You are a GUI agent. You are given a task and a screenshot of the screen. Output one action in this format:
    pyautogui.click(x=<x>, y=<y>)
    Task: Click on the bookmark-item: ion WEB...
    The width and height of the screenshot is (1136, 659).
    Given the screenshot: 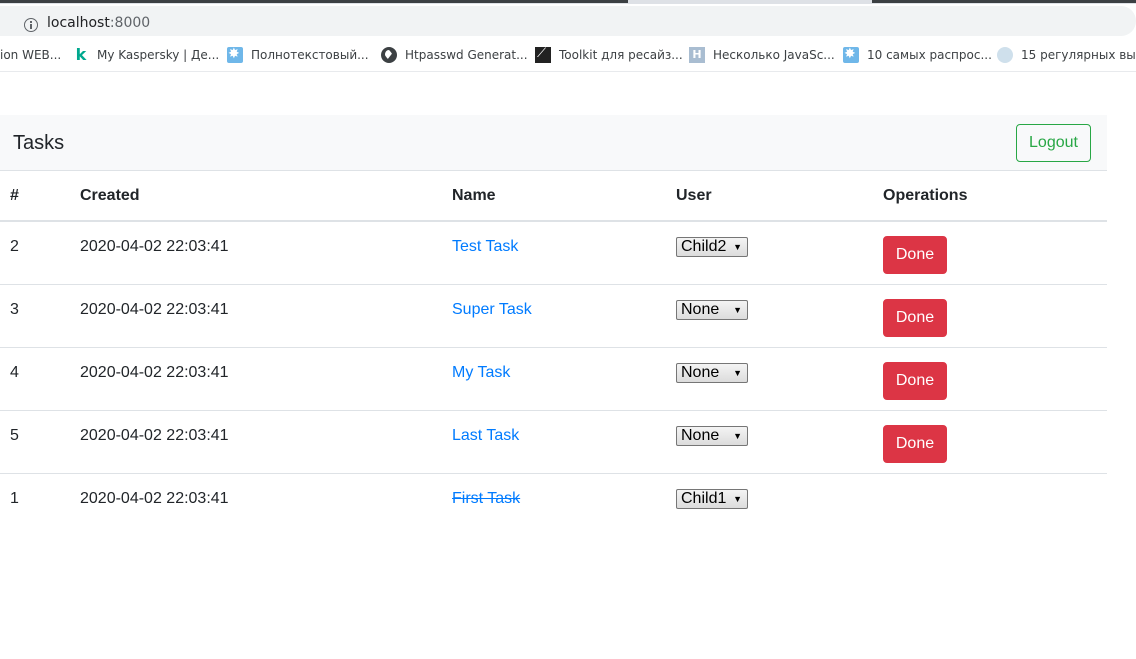 What is the action you would take?
    pyautogui.click(x=30, y=55)
    